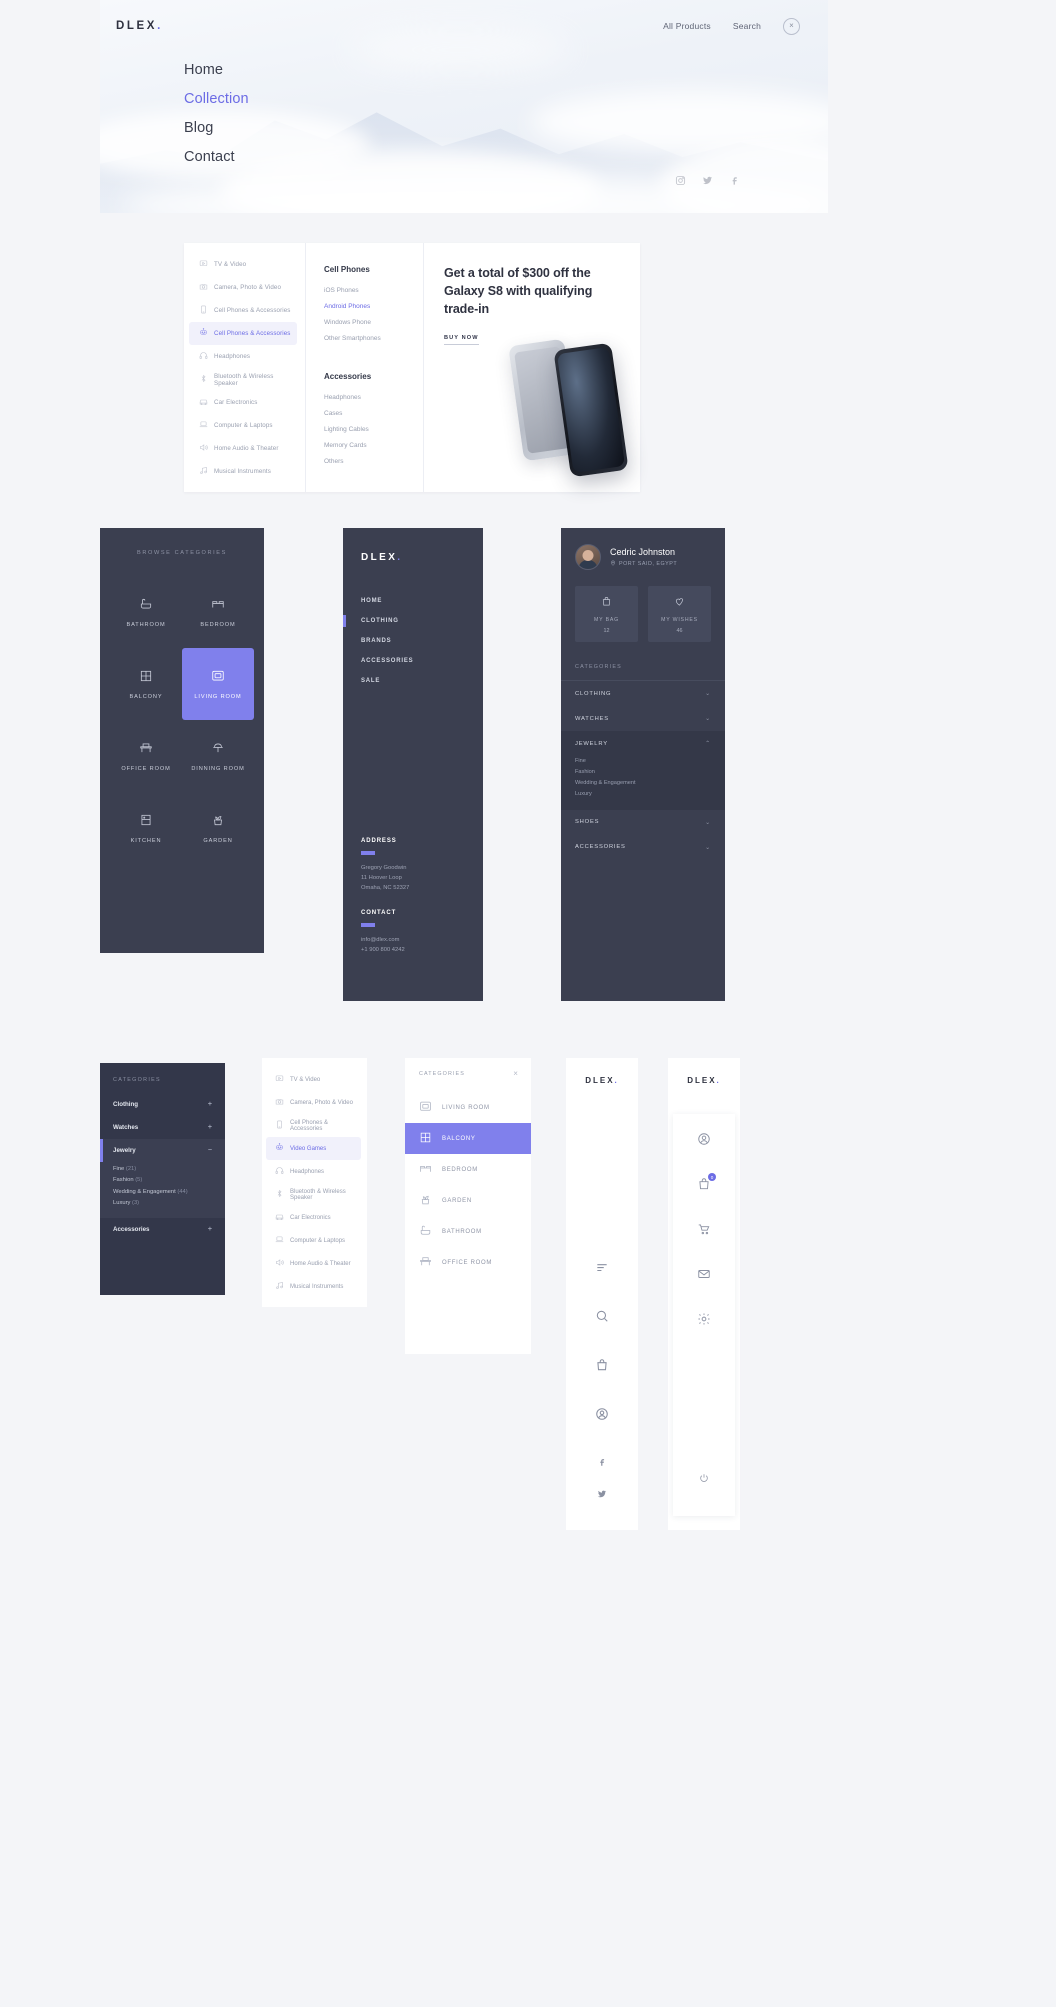  What do you see at coordinates (218, 756) in the screenshot?
I see `browse-item-dinning-room: DINNING ROOM` at bounding box center [218, 756].